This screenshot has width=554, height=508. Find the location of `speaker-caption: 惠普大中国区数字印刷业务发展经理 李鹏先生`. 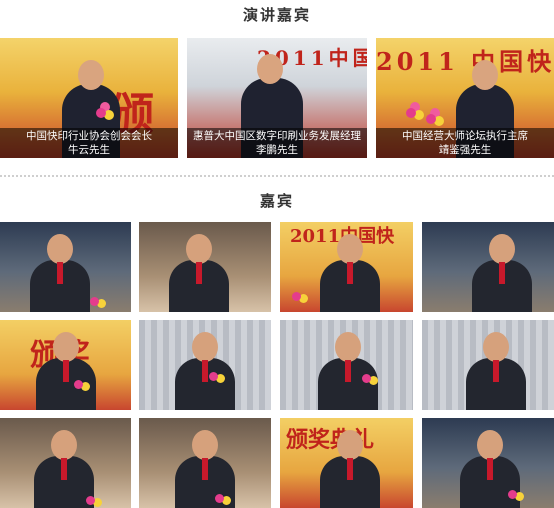

speaker-caption: 惠普大中国区数字印刷业务发展经理 李鹏先生 is located at coordinates (277, 143).